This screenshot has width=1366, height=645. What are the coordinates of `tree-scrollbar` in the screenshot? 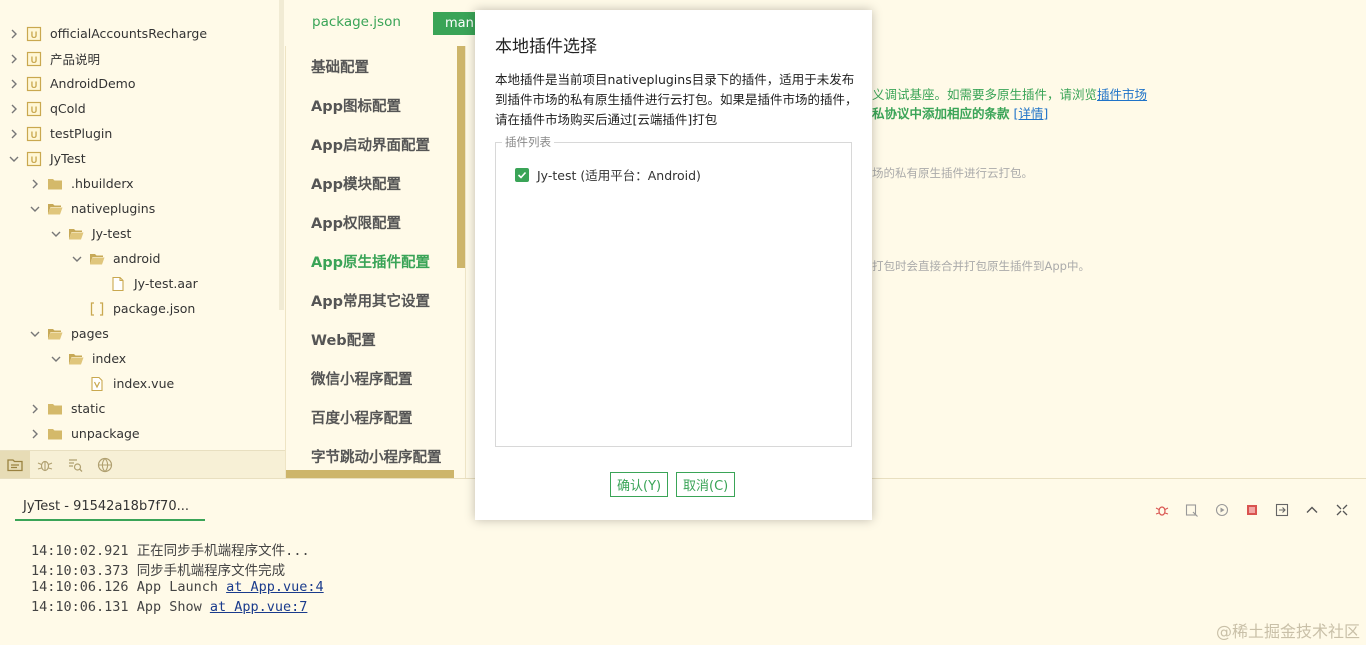 It's located at (281, 155).